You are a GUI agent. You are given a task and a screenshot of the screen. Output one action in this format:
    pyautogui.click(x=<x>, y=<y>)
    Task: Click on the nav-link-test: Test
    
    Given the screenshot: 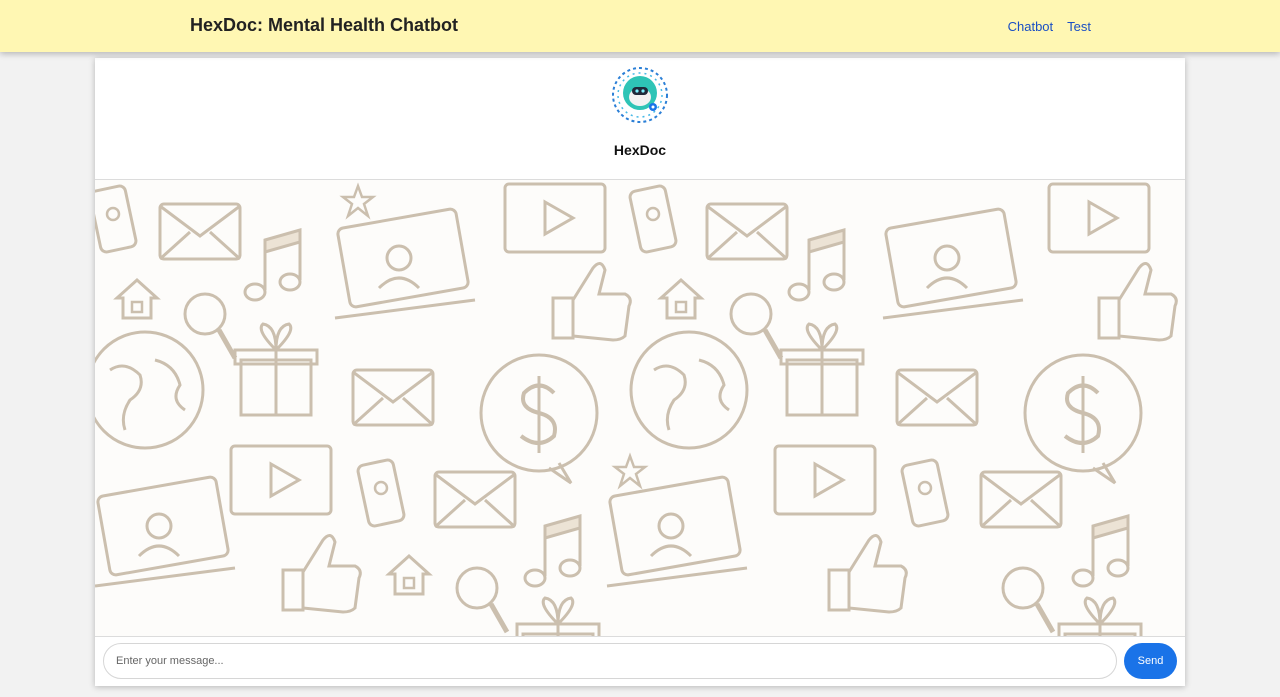 What is the action you would take?
    pyautogui.click(x=1079, y=26)
    